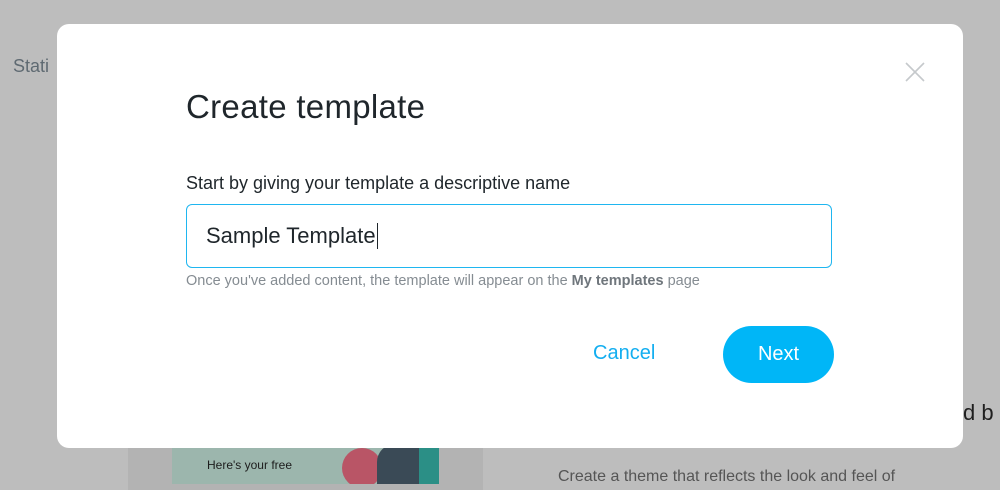  I want to click on close-icon, so click(915, 72).